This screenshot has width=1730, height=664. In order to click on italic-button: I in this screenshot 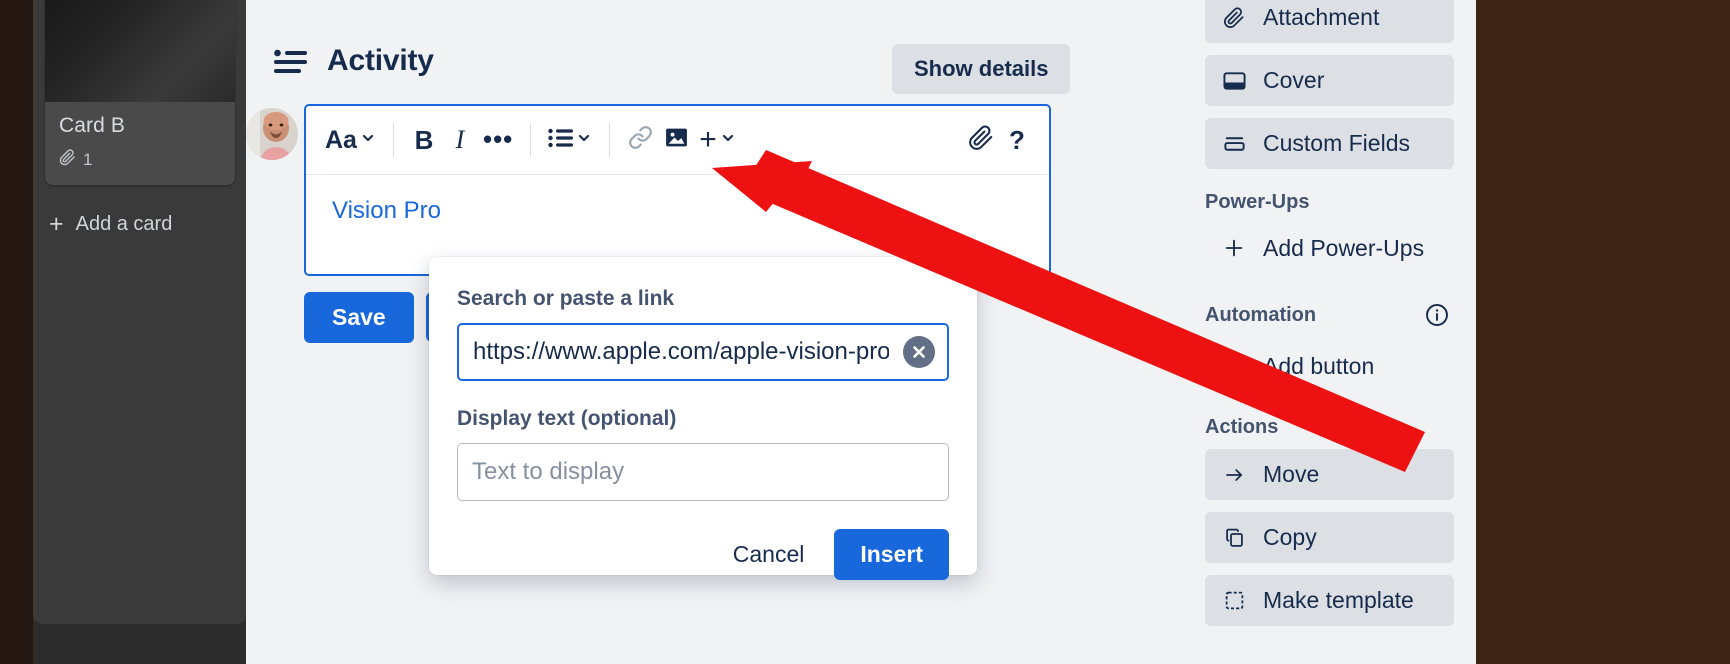, I will do `click(460, 140)`.